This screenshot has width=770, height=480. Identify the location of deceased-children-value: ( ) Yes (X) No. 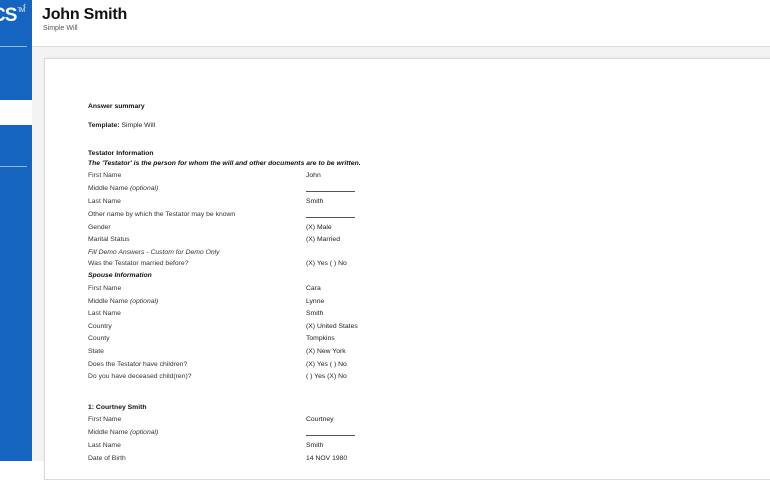
(326, 376).